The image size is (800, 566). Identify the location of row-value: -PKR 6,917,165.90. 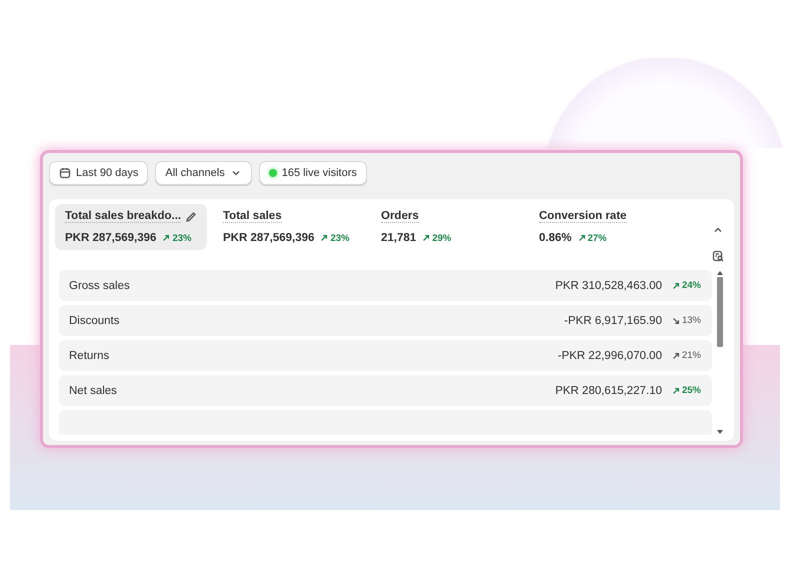
(613, 320).